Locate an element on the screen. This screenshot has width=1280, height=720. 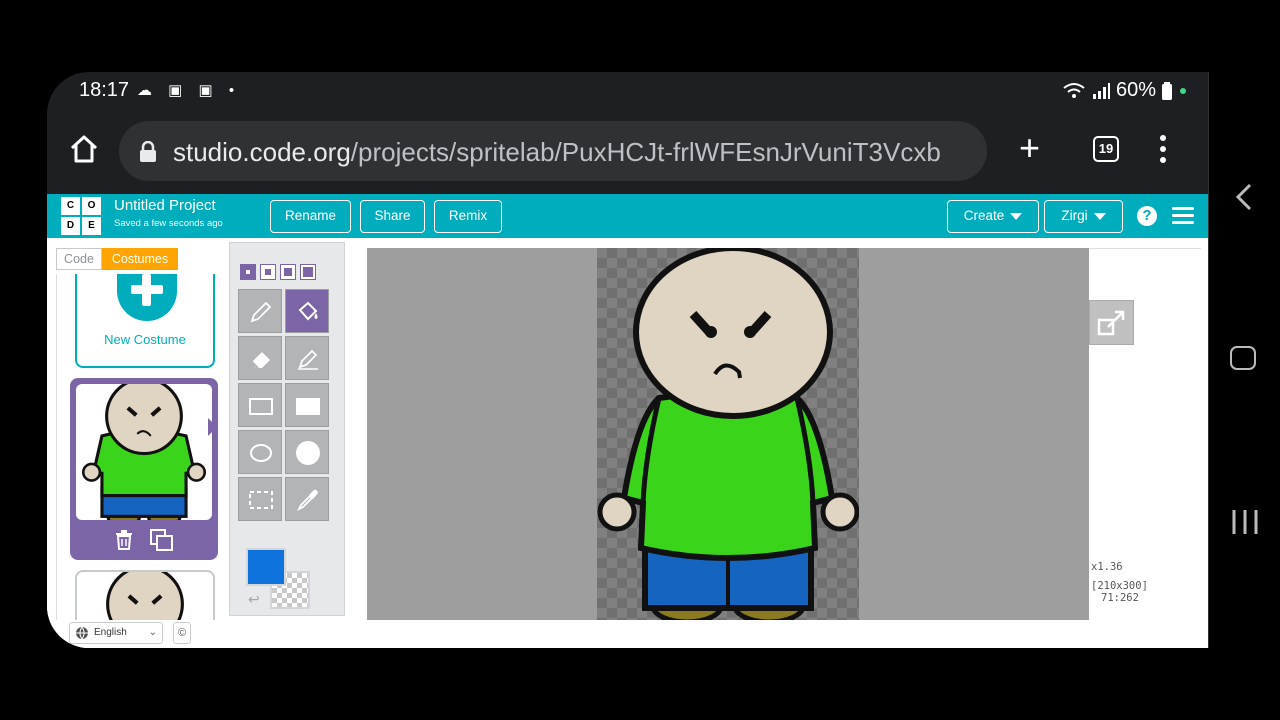
cursor-coordinates: 71:262 is located at coordinates (1120, 598).